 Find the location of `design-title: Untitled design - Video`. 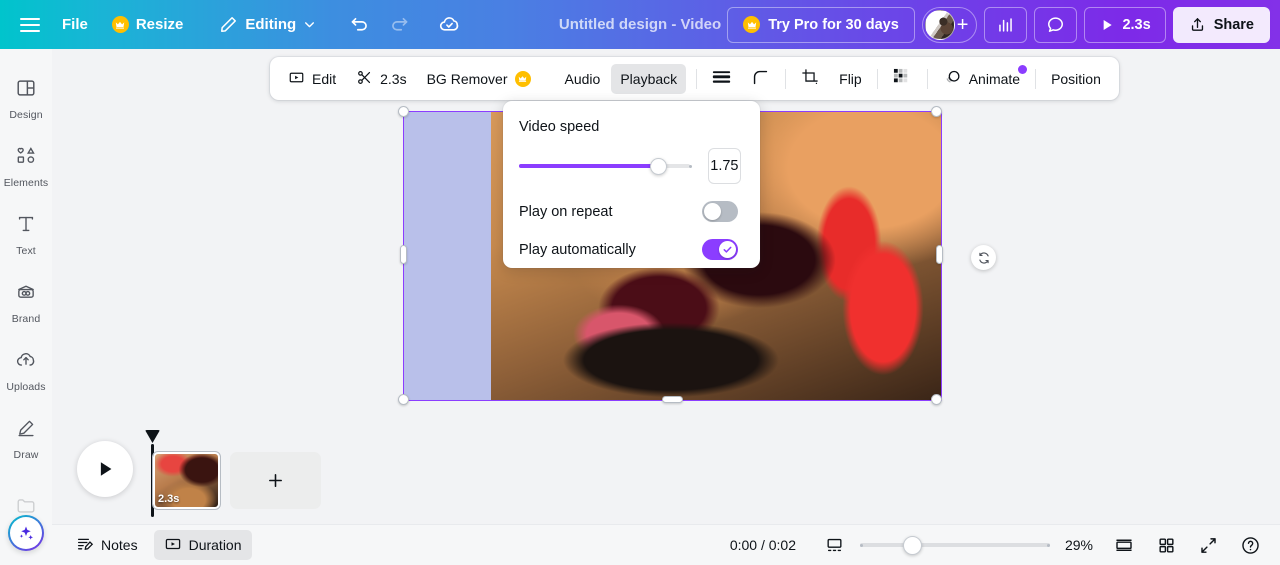

design-title: Untitled design - Video is located at coordinates (640, 24).